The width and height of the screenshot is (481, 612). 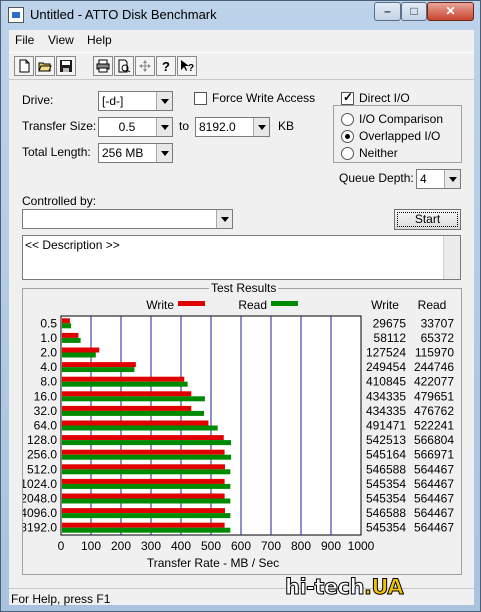 What do you see at coordinates (414, 11) in the screenshot?
I see `maximize-button: □` at bounding box center [414, 11].